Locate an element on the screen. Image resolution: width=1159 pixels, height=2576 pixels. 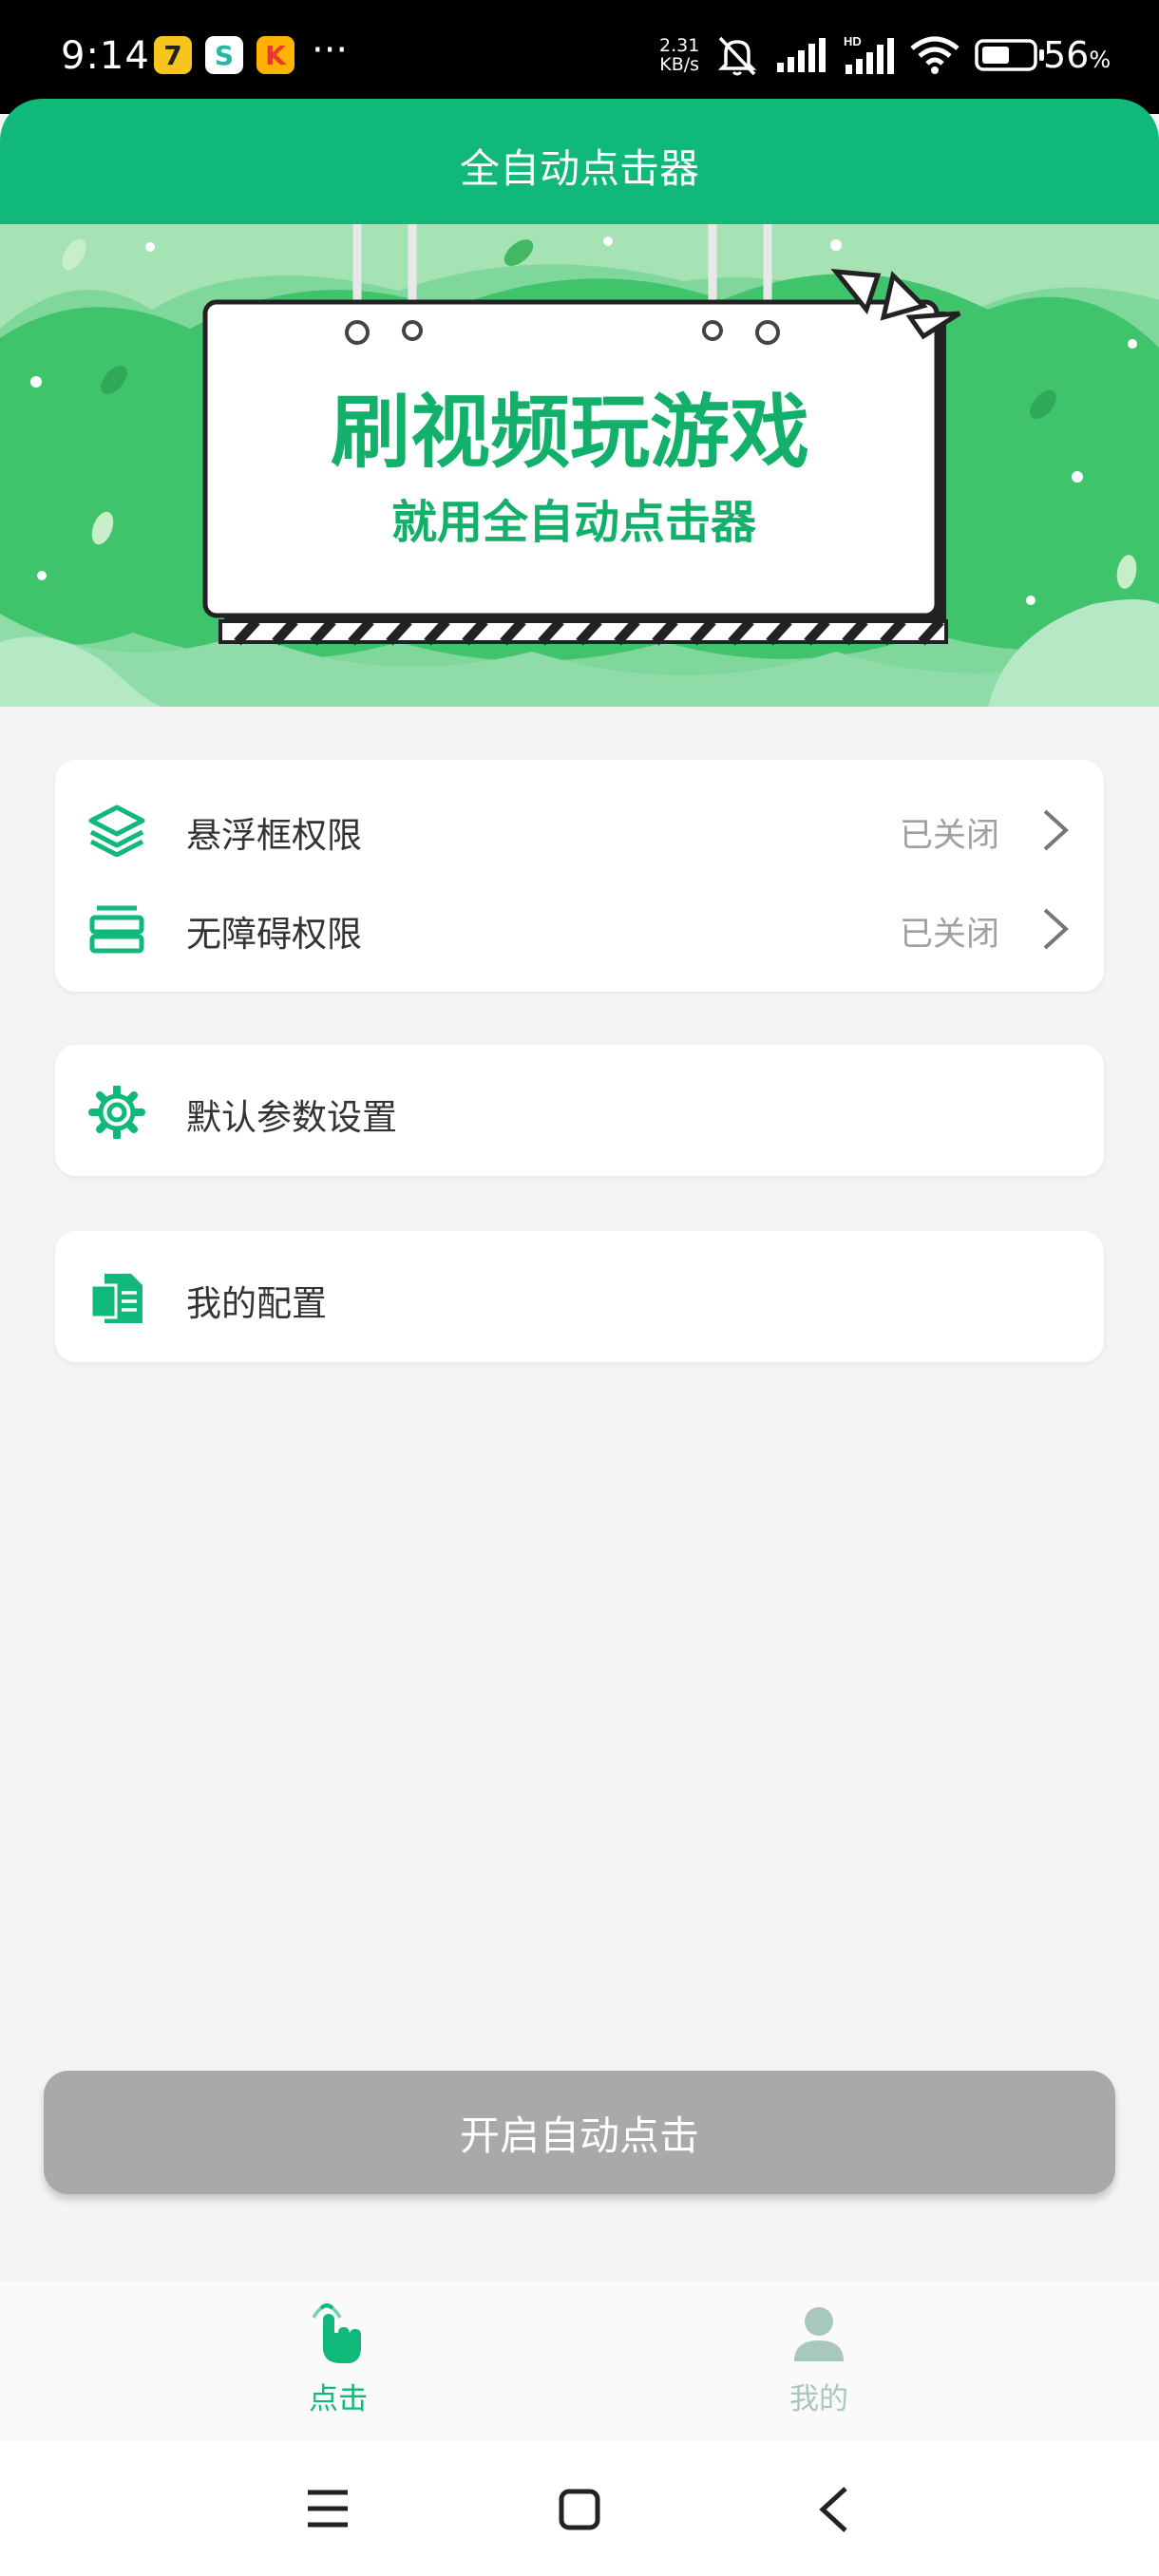
back-icon is located at coordinates (833, 2509).